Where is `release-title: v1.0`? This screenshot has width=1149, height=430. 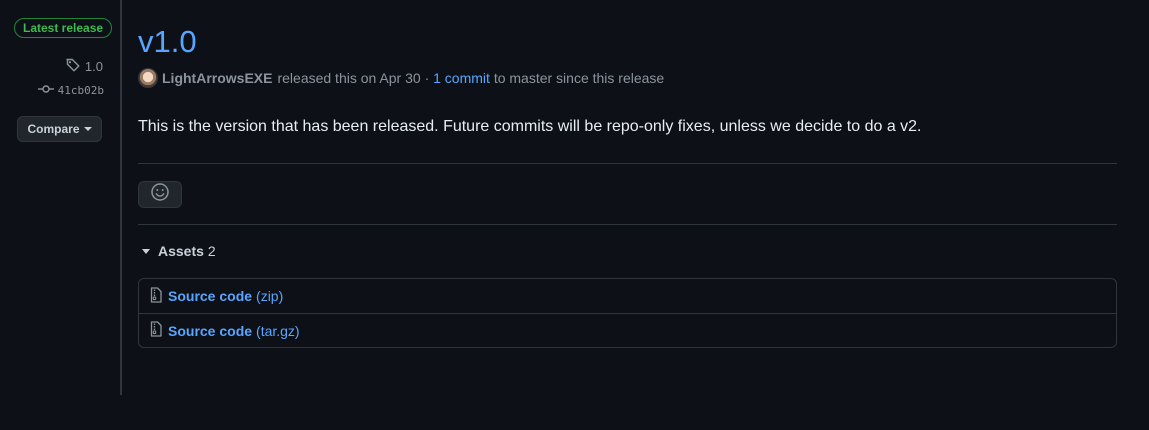 release-title: v1.0 is located at coordinates (167, 42).